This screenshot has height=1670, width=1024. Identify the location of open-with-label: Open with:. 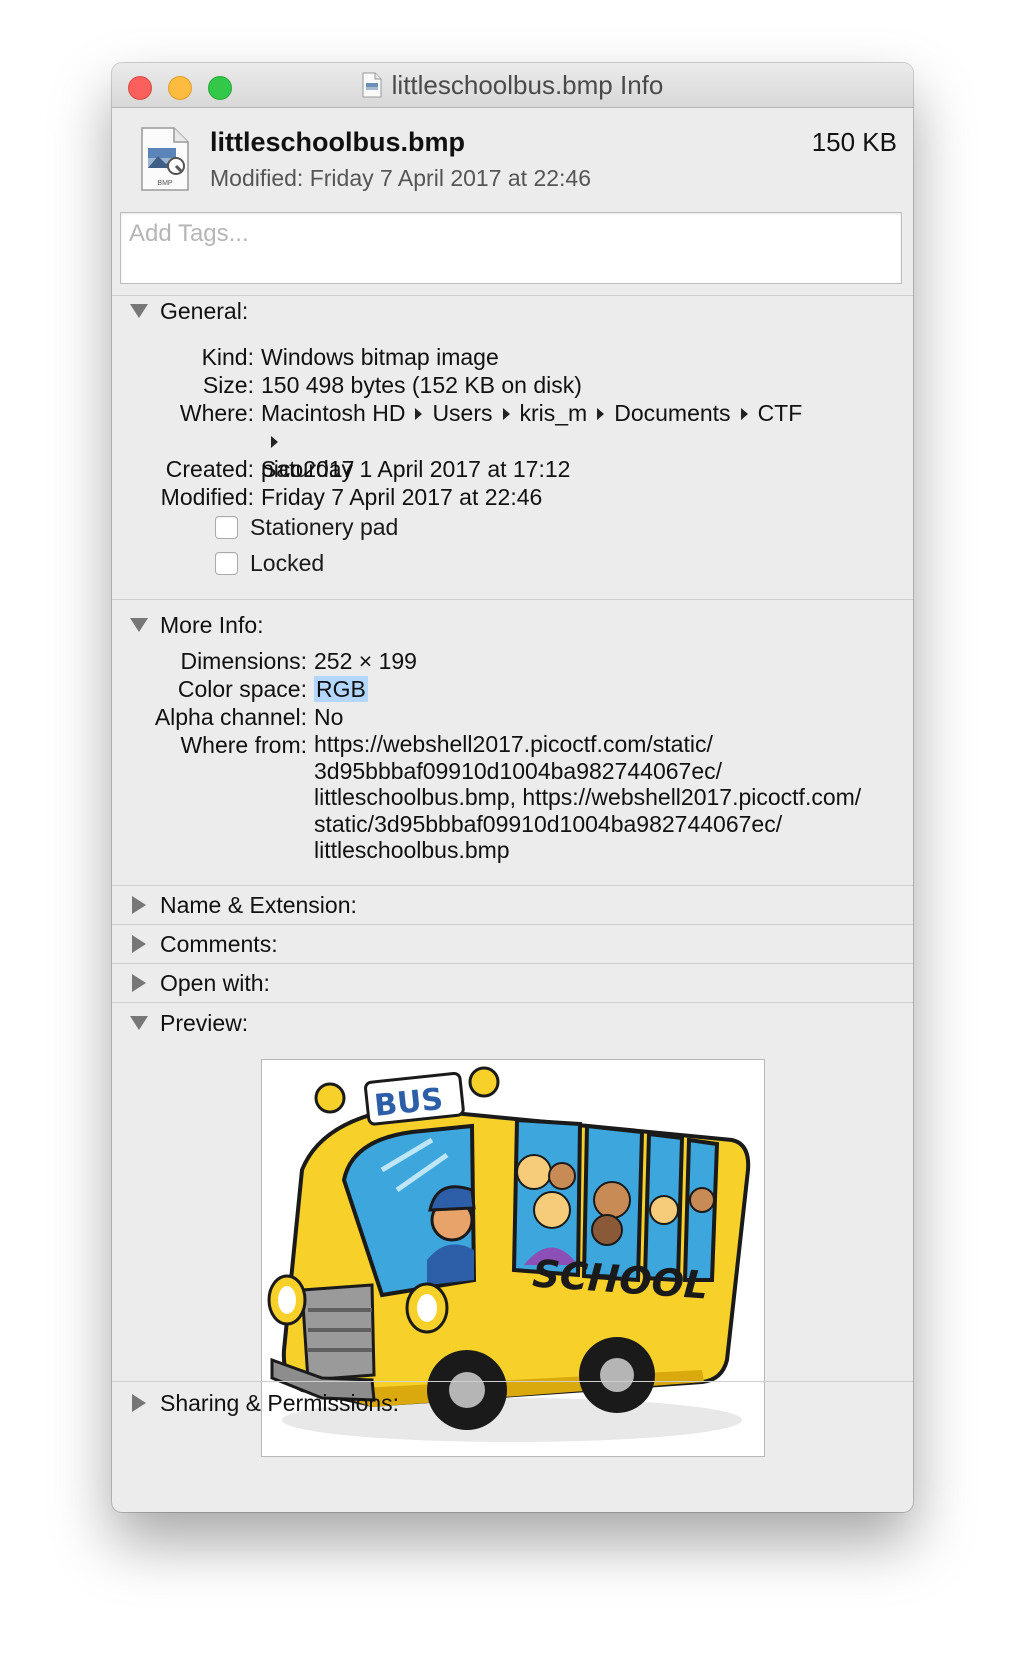
(215, 982).